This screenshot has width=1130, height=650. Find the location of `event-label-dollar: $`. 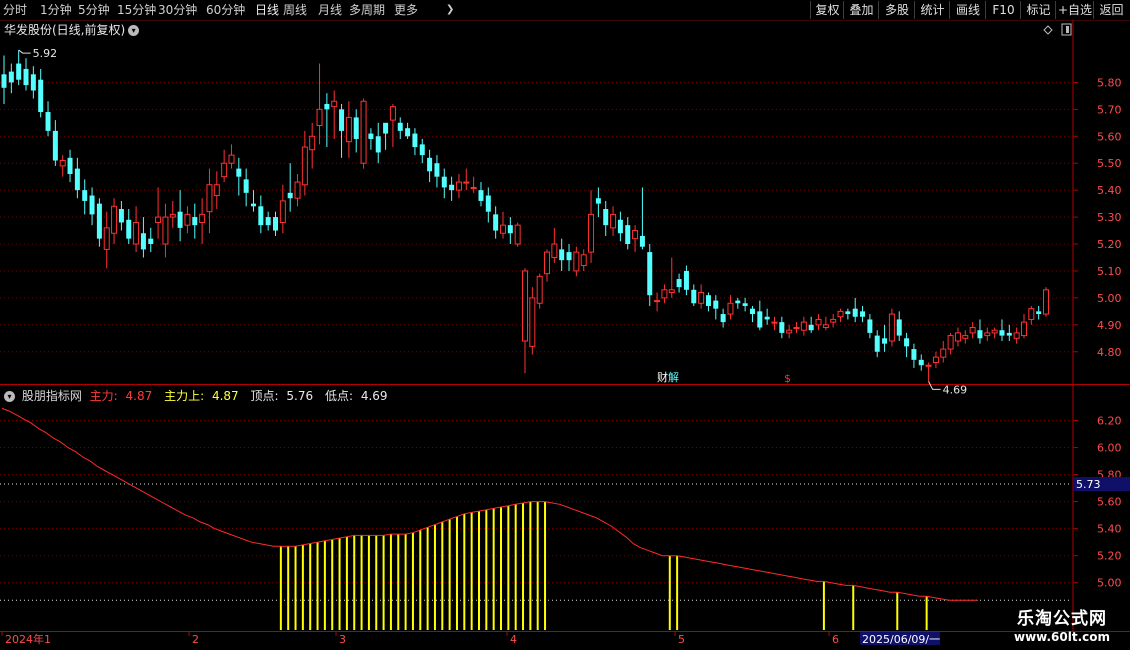

event-label-dollar: $ is located at coordinates (787, 378).